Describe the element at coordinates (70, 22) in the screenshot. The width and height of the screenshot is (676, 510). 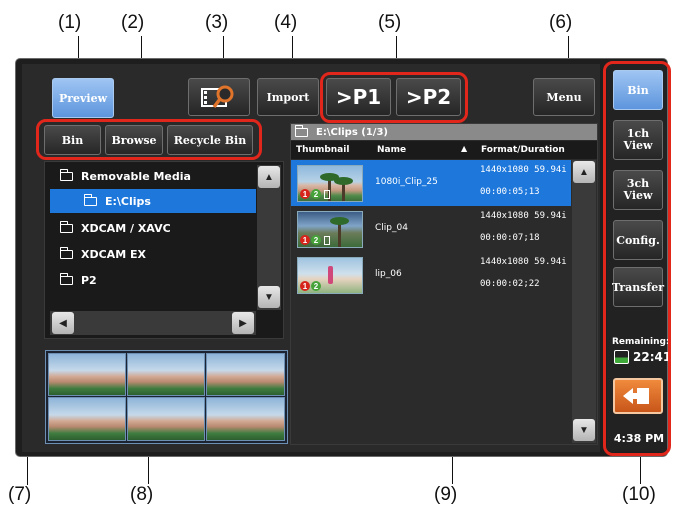
I see `callout-1: (1)` at that location.